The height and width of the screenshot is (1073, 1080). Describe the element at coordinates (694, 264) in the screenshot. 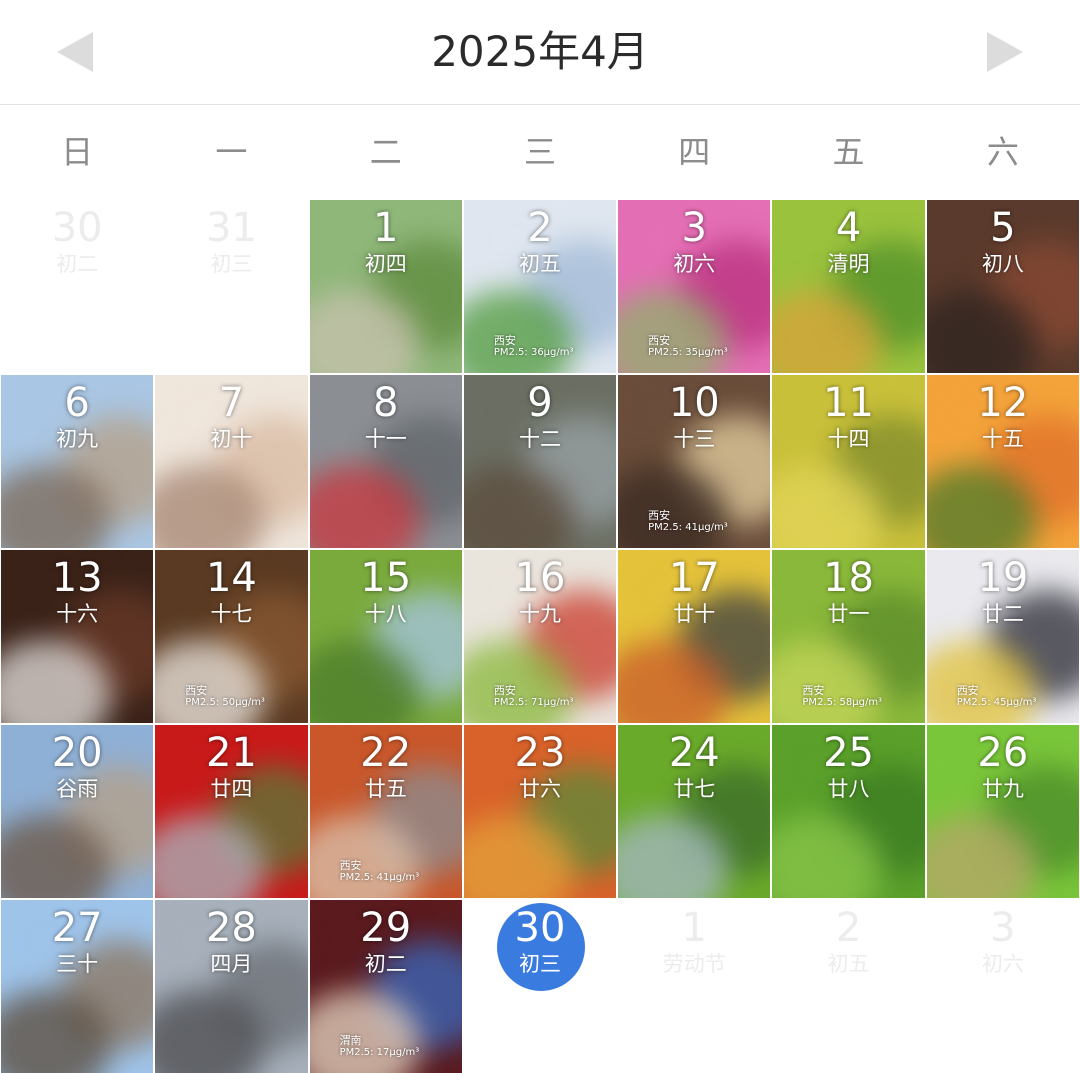

I see `lunar-date-label: 初六` at that location.